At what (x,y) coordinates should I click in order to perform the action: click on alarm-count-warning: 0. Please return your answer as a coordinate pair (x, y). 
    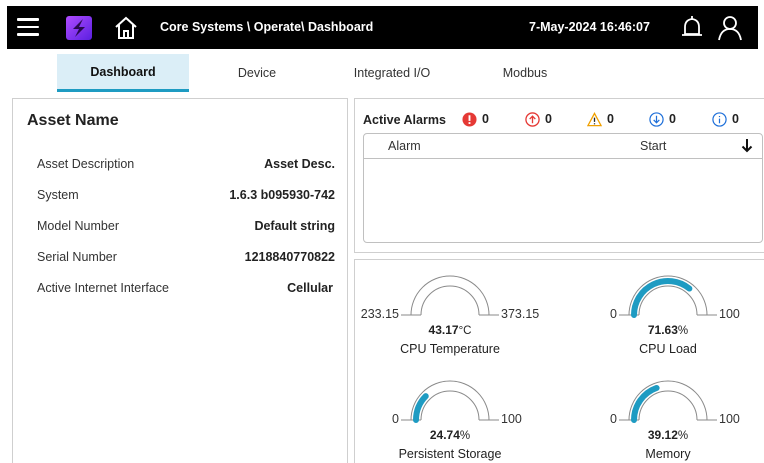
    Looking at the image, I should click on (600, 119).